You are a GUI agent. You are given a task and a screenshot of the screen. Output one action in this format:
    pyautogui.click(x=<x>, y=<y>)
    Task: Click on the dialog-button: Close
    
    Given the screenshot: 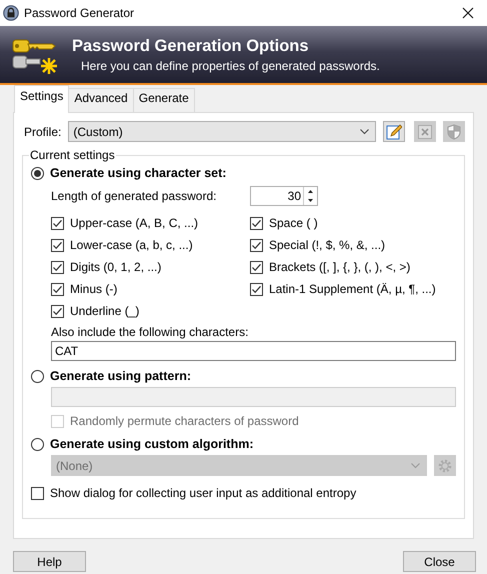 What is the action you would take?
    pyautogui.click(x=439, y=561)
    